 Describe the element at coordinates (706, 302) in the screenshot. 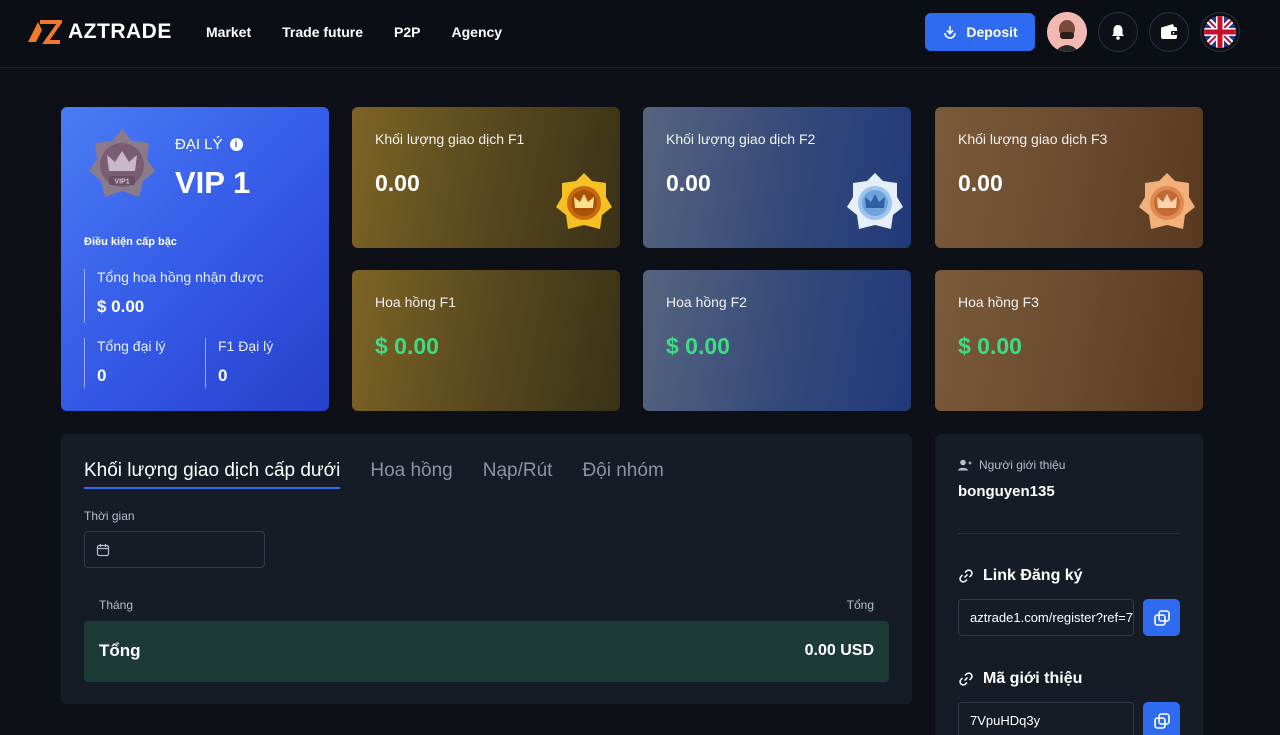

I see `commission-f2-label: Hoa hồng F2` at that location.